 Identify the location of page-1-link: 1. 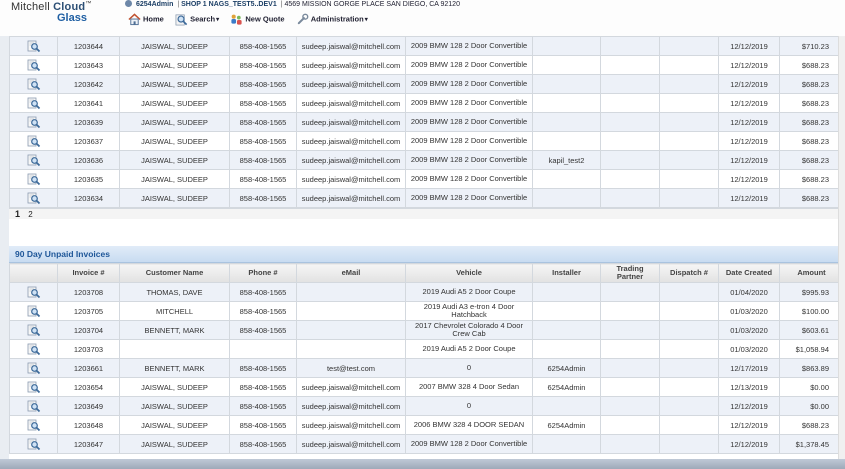
(17, 214).